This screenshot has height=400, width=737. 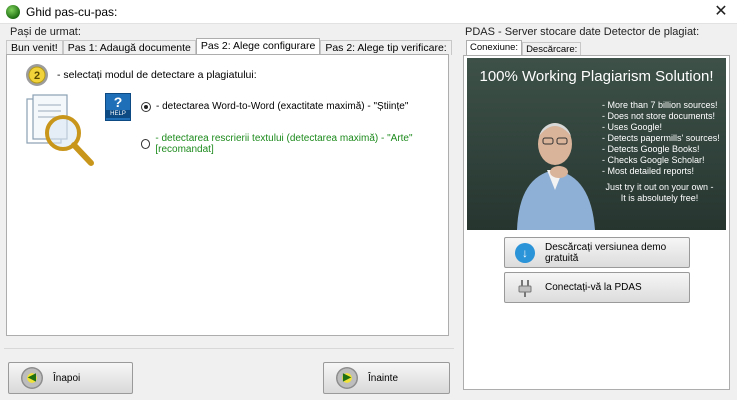 I want to click on app-icon, so click(x=13, y=12).